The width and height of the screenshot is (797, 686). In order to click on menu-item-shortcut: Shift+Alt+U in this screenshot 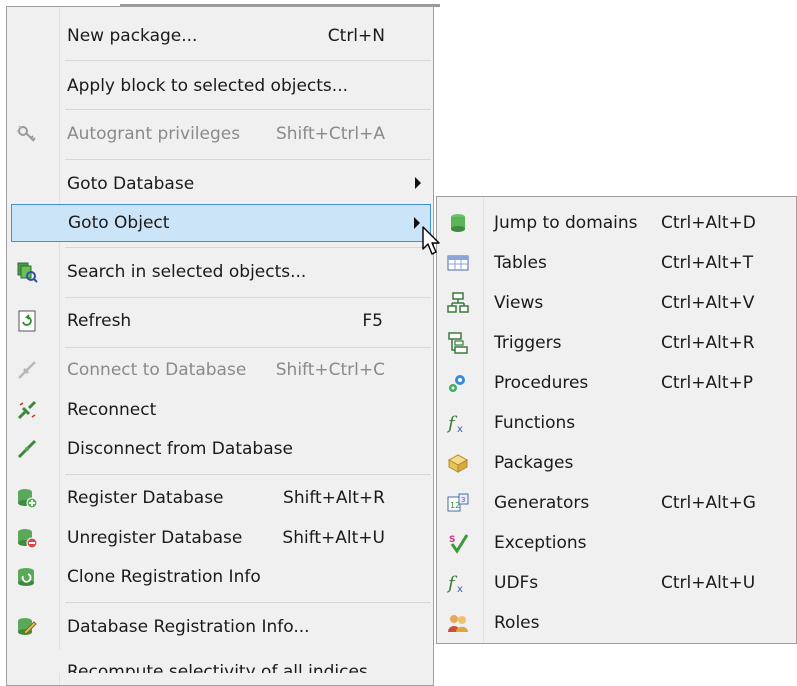, I will do `click(333, 538)`.